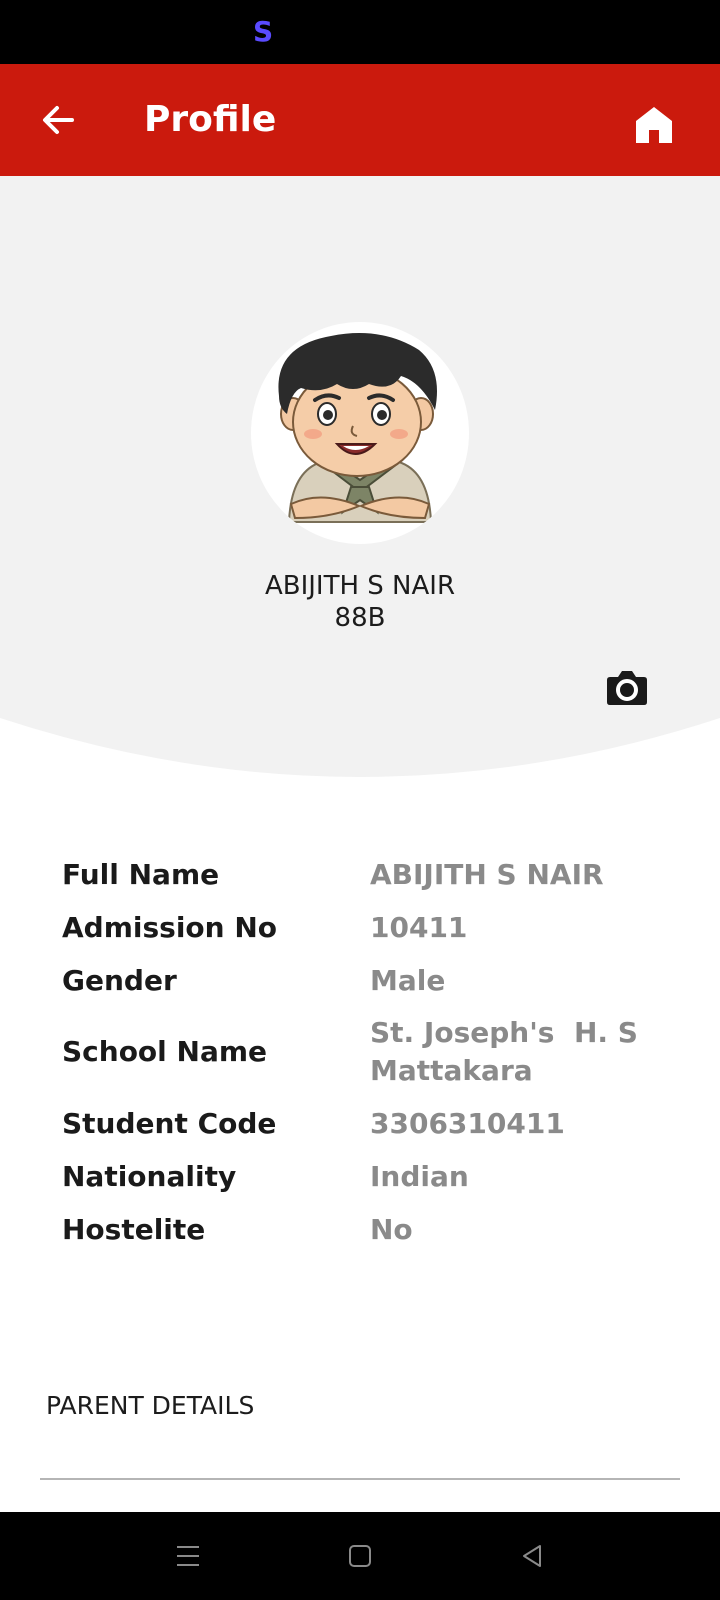 Image resolution: width=720 pixels, height=1600 pixels. Describe the element at coordinates (419, 1176) in the screenshot. I see `detail-value: Indian` at that location.